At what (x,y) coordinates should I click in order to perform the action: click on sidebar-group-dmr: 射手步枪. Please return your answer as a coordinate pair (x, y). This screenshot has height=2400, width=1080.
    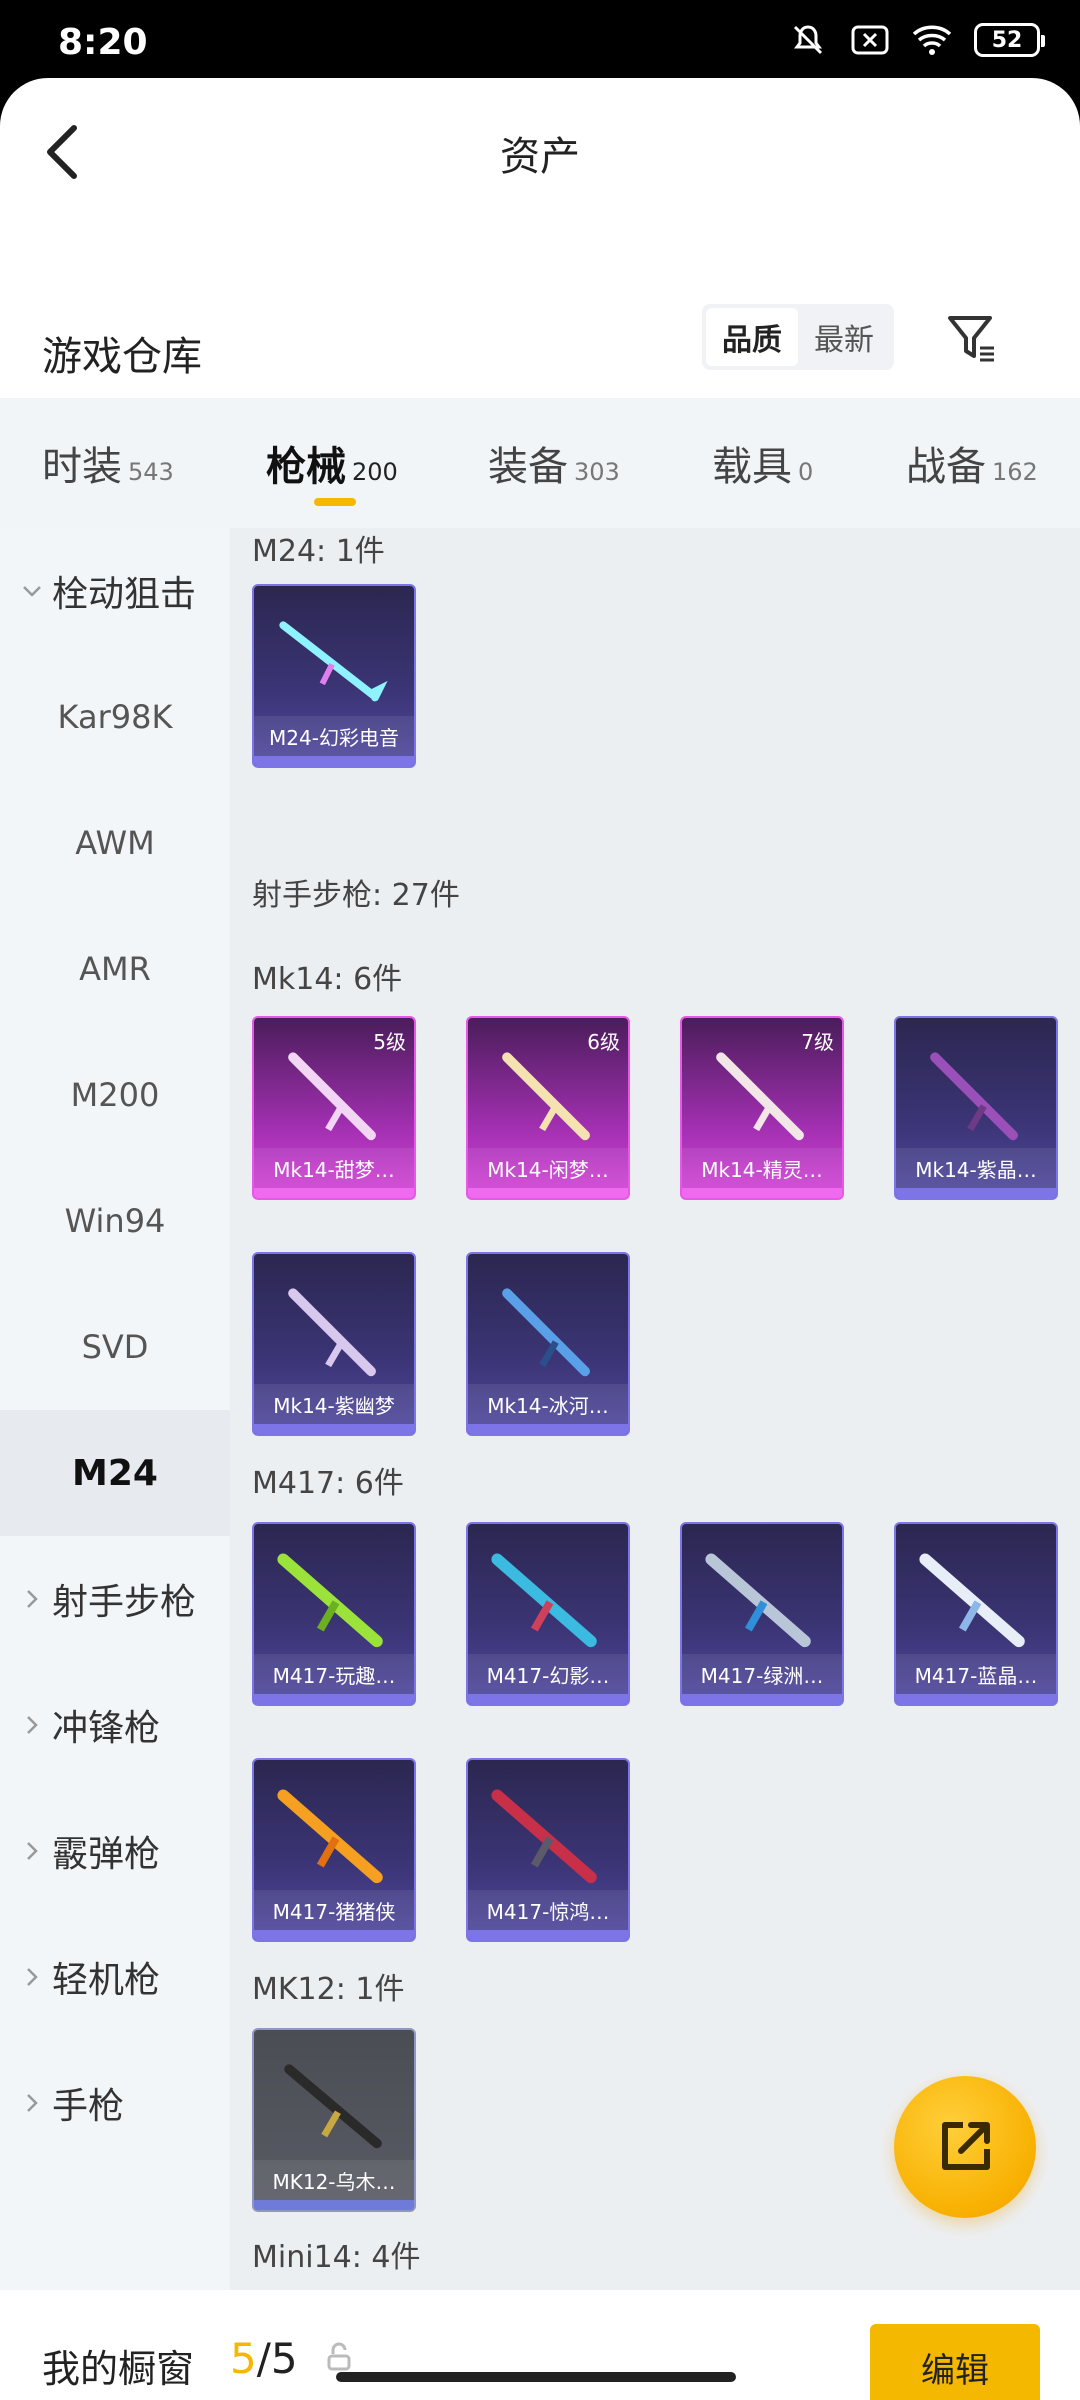
    Looking at the image, I should click on (115, 1599).